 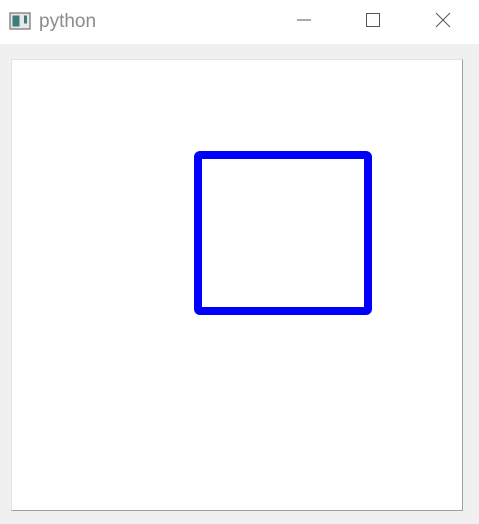 I want to click on close-icon, so click(x=443, y=22).